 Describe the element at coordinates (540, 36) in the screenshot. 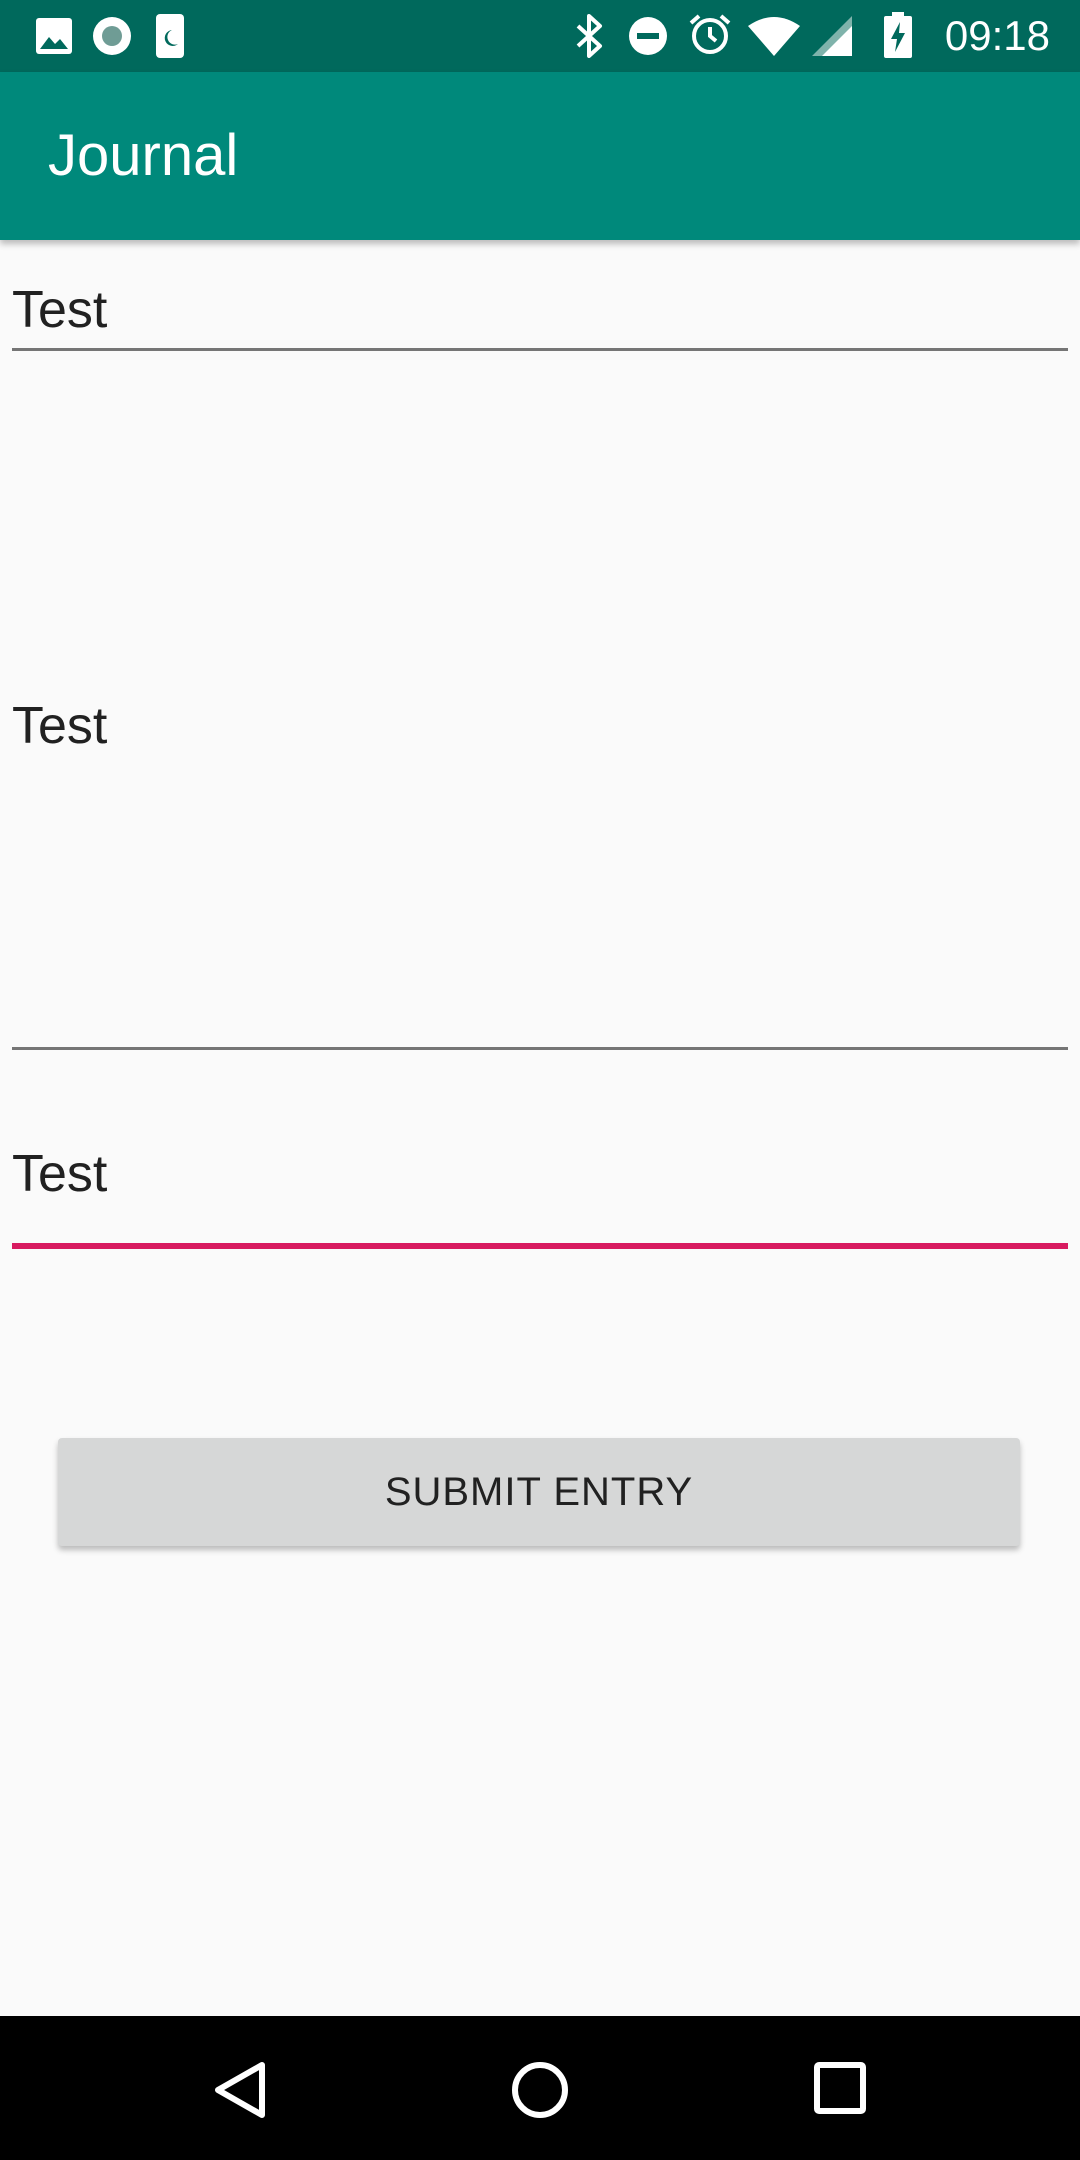

I see `status-bar: 09:18` at that location.